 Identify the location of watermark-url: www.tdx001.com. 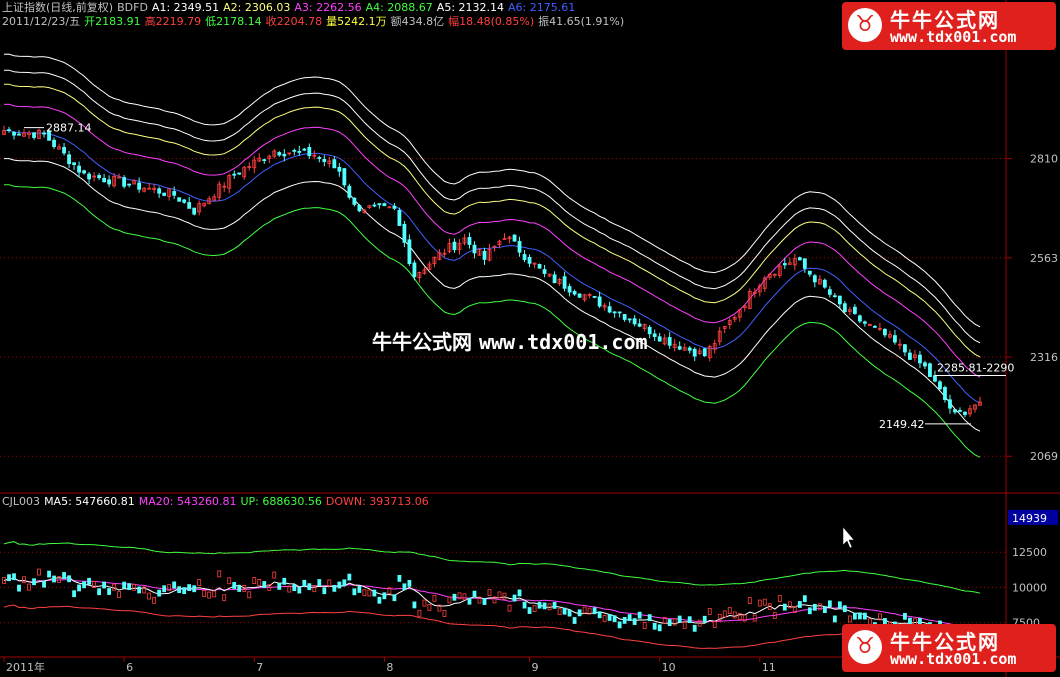
(953, 659).